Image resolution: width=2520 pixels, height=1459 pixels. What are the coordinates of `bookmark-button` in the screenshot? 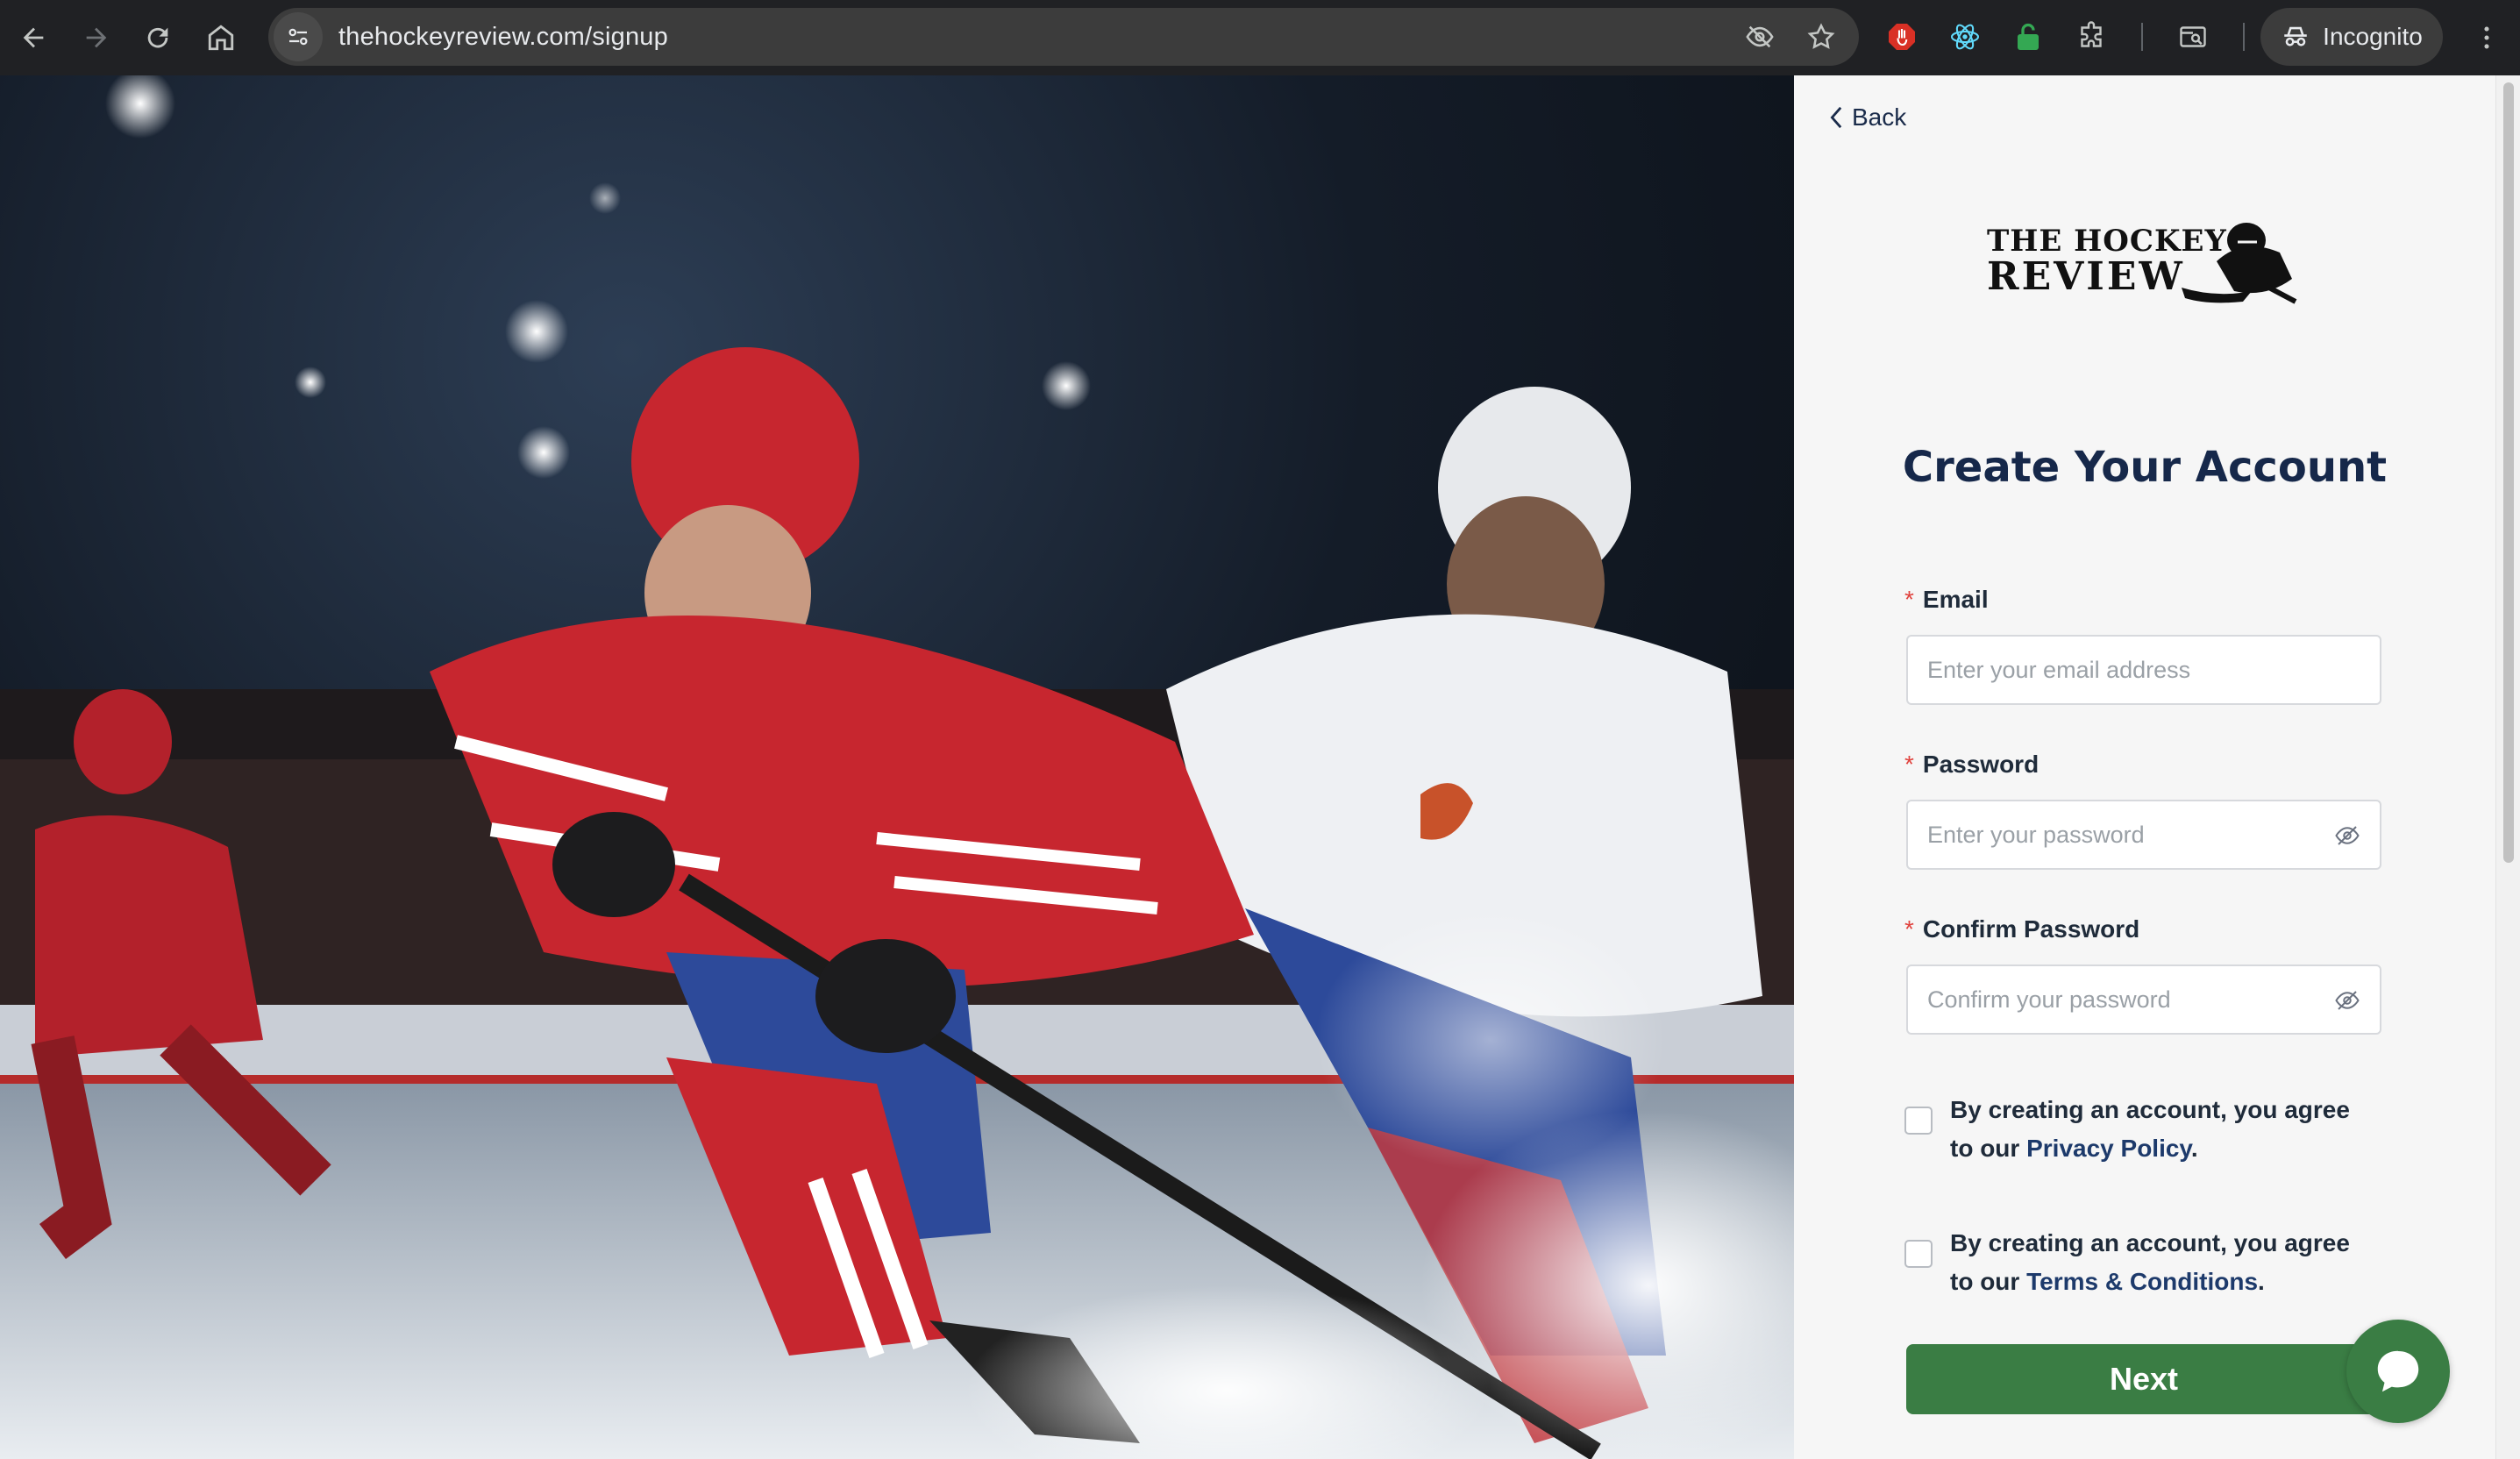 It's located at (1821, 37).